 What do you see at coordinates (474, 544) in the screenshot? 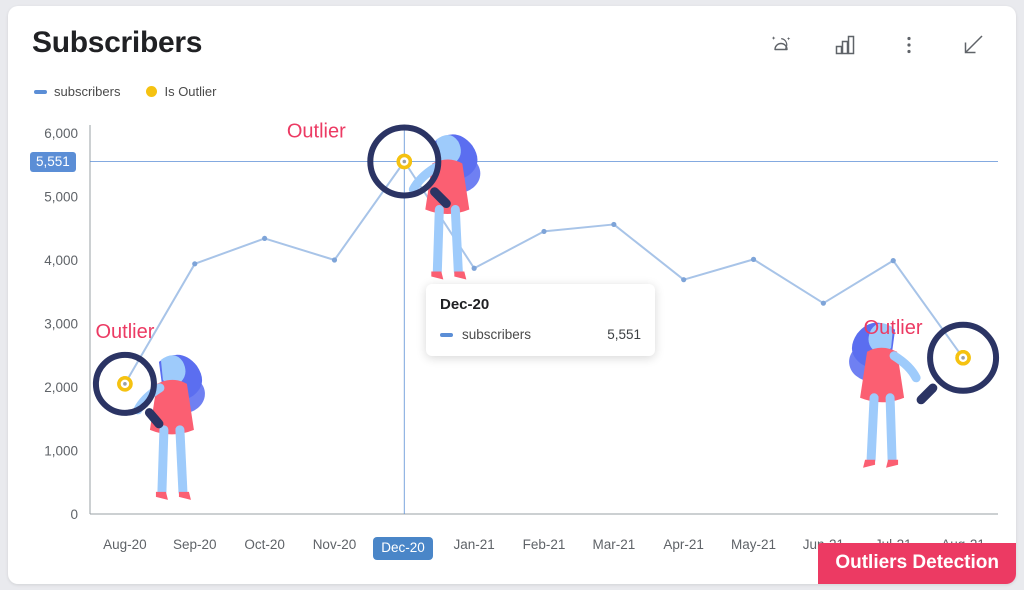
I see `x-axis-tick-label: Jan-21` at bounding box center [474, 544].